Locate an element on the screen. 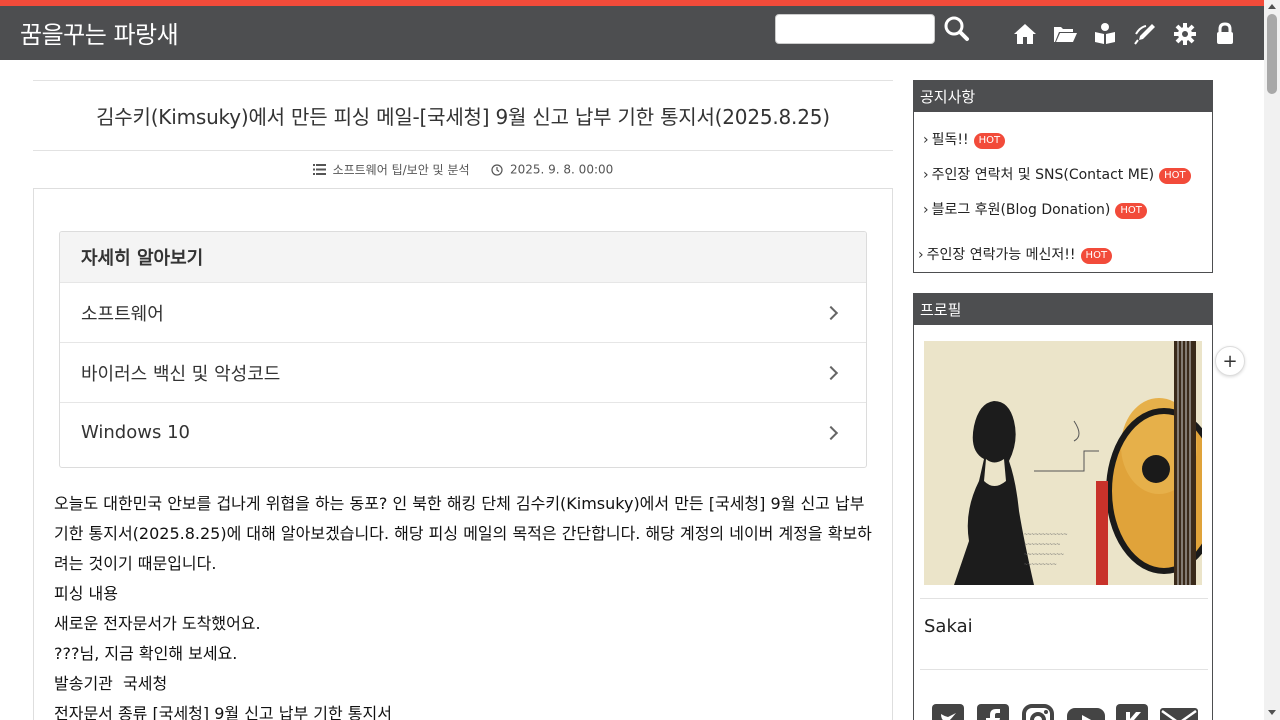 Image resolution: width=1280 pixels, height=720 pixels. email-icon is located at coordinates (1179, 712).